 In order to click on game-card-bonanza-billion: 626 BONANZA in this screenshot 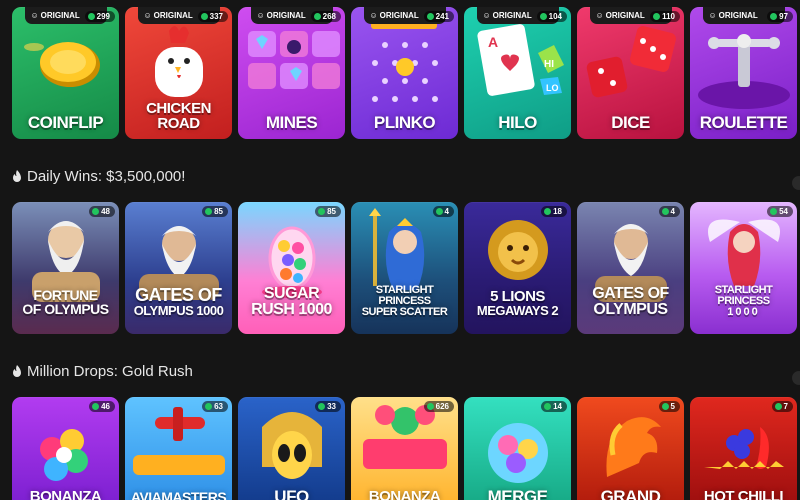, I will do `click(404, 448)`.